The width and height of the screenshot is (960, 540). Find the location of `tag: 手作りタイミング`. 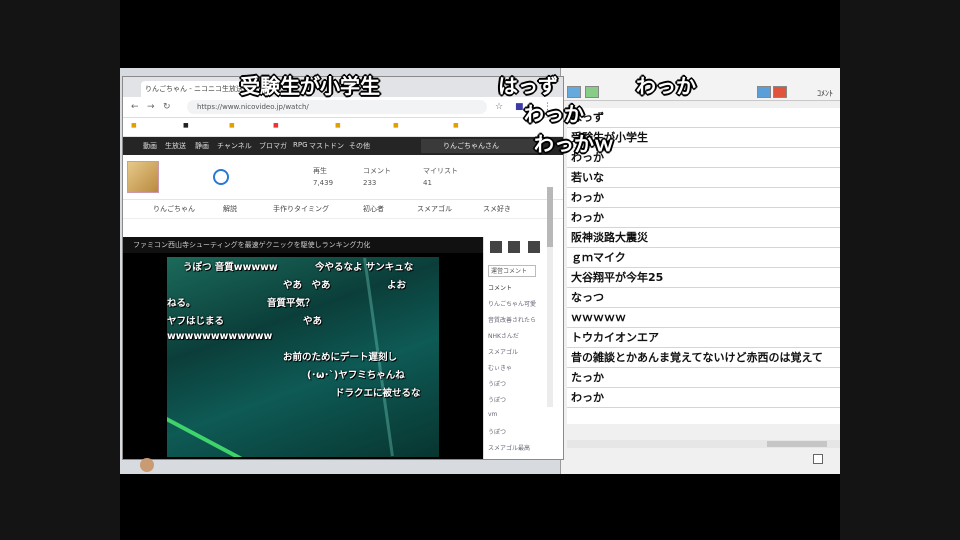

tag: 手作りタイミング is located at coordinates (301, 209).